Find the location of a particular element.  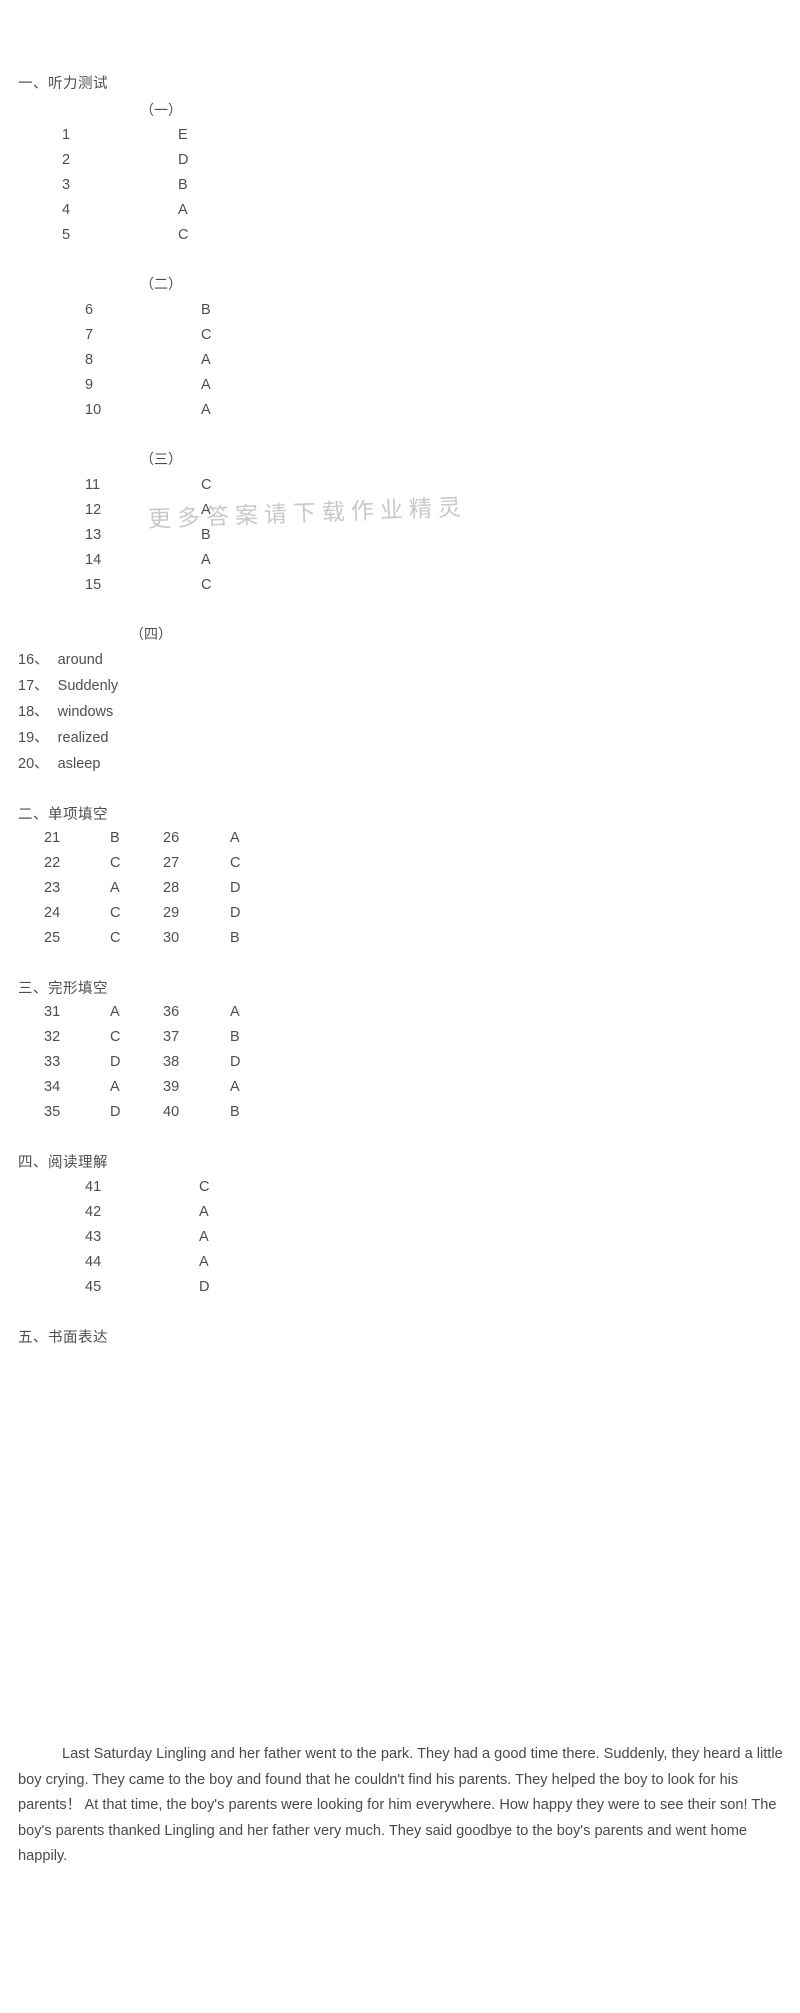

answer-number: 41 is located at coordinates (93, 1187).